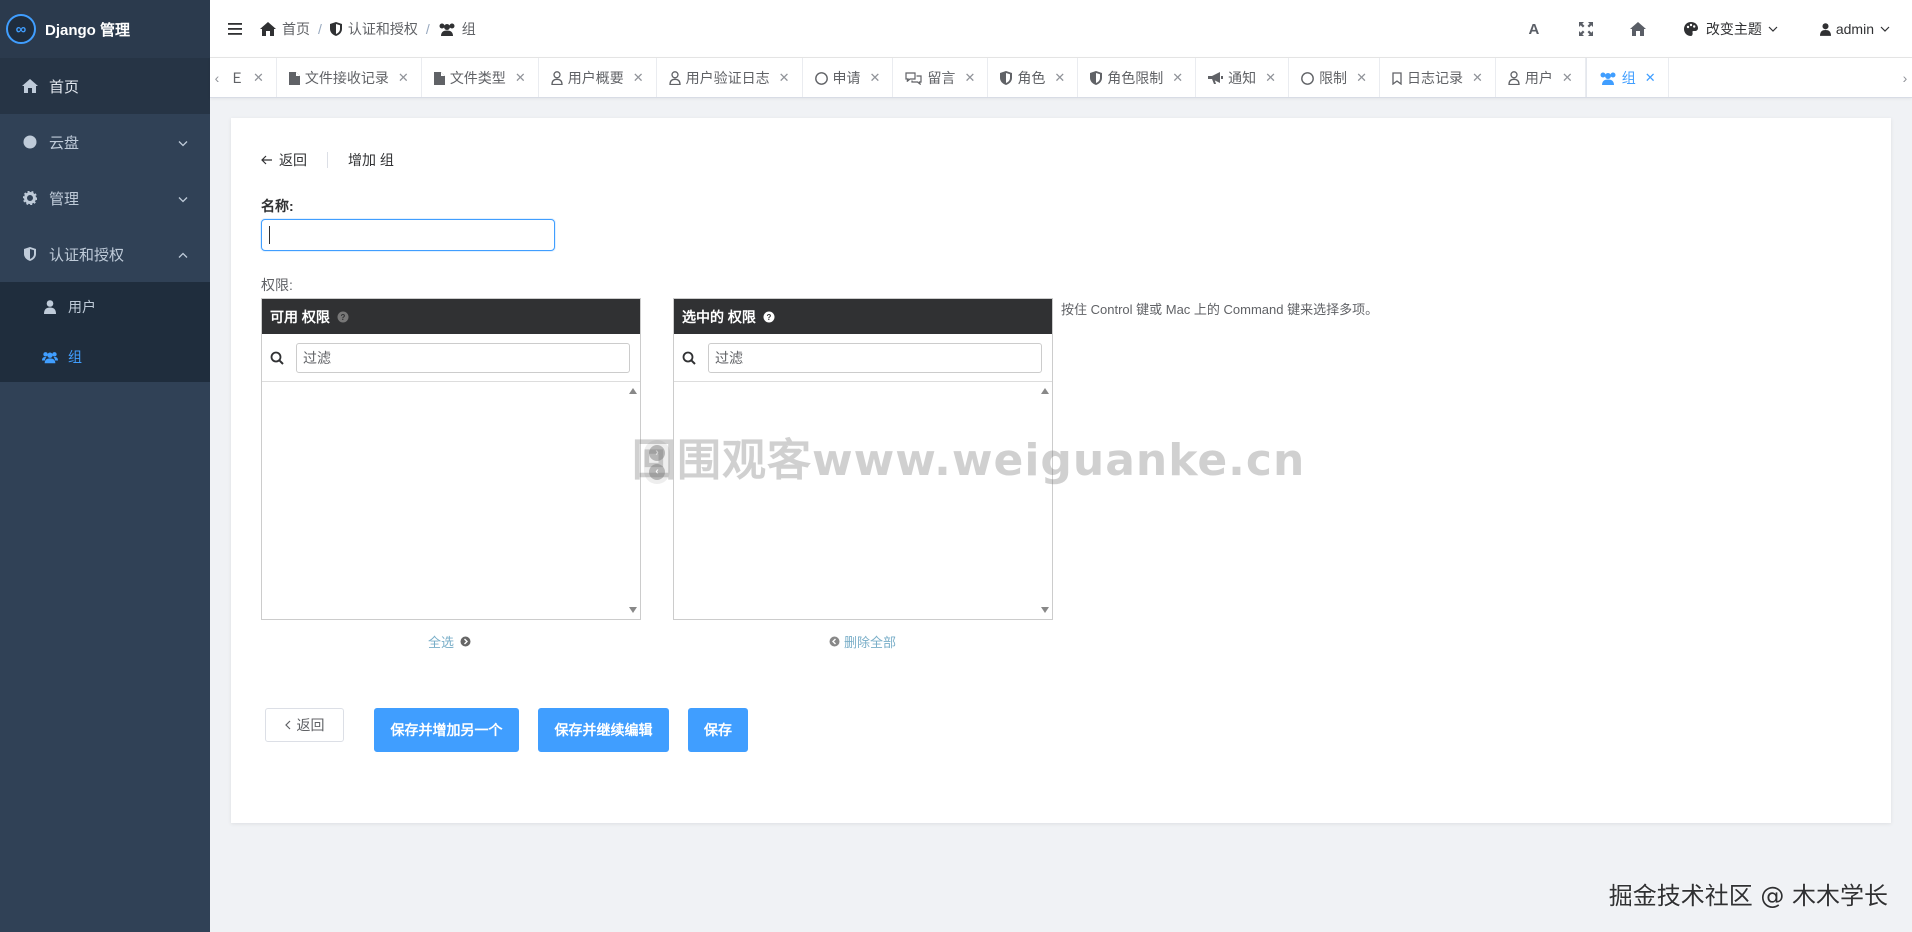 Image resolution: width=1912 pixels, height=932 pixels. Describe the element at coordinates (105, 142) in the screenshot. I see `sidebar-item-cloud: 云盘` at that location.